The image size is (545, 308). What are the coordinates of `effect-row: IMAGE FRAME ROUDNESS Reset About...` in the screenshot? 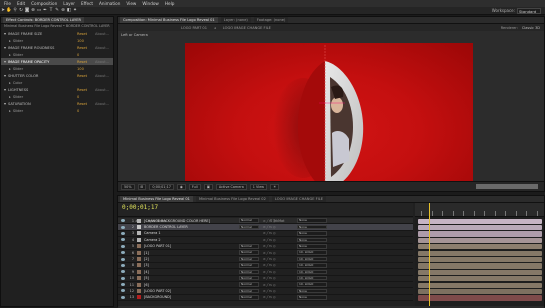 It's located at (57, 47).